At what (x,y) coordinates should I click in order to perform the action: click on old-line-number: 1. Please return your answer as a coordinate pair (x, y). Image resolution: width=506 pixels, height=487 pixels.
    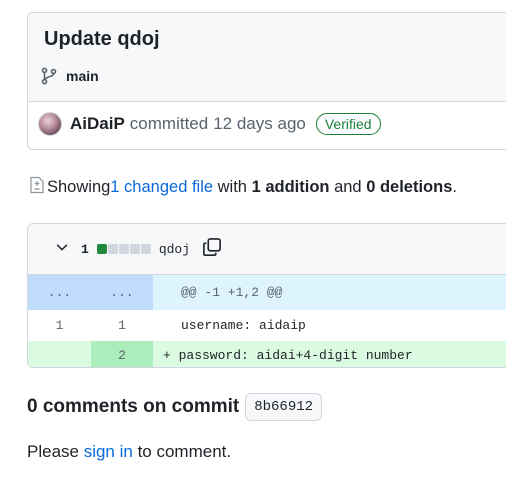
    Looking at the image, I should click on (59, 325).